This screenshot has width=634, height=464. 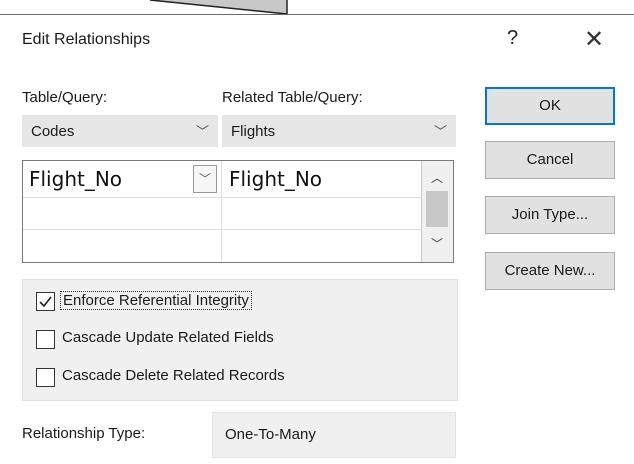 I want to click on help-button: ?, so click(x=512, y=38).